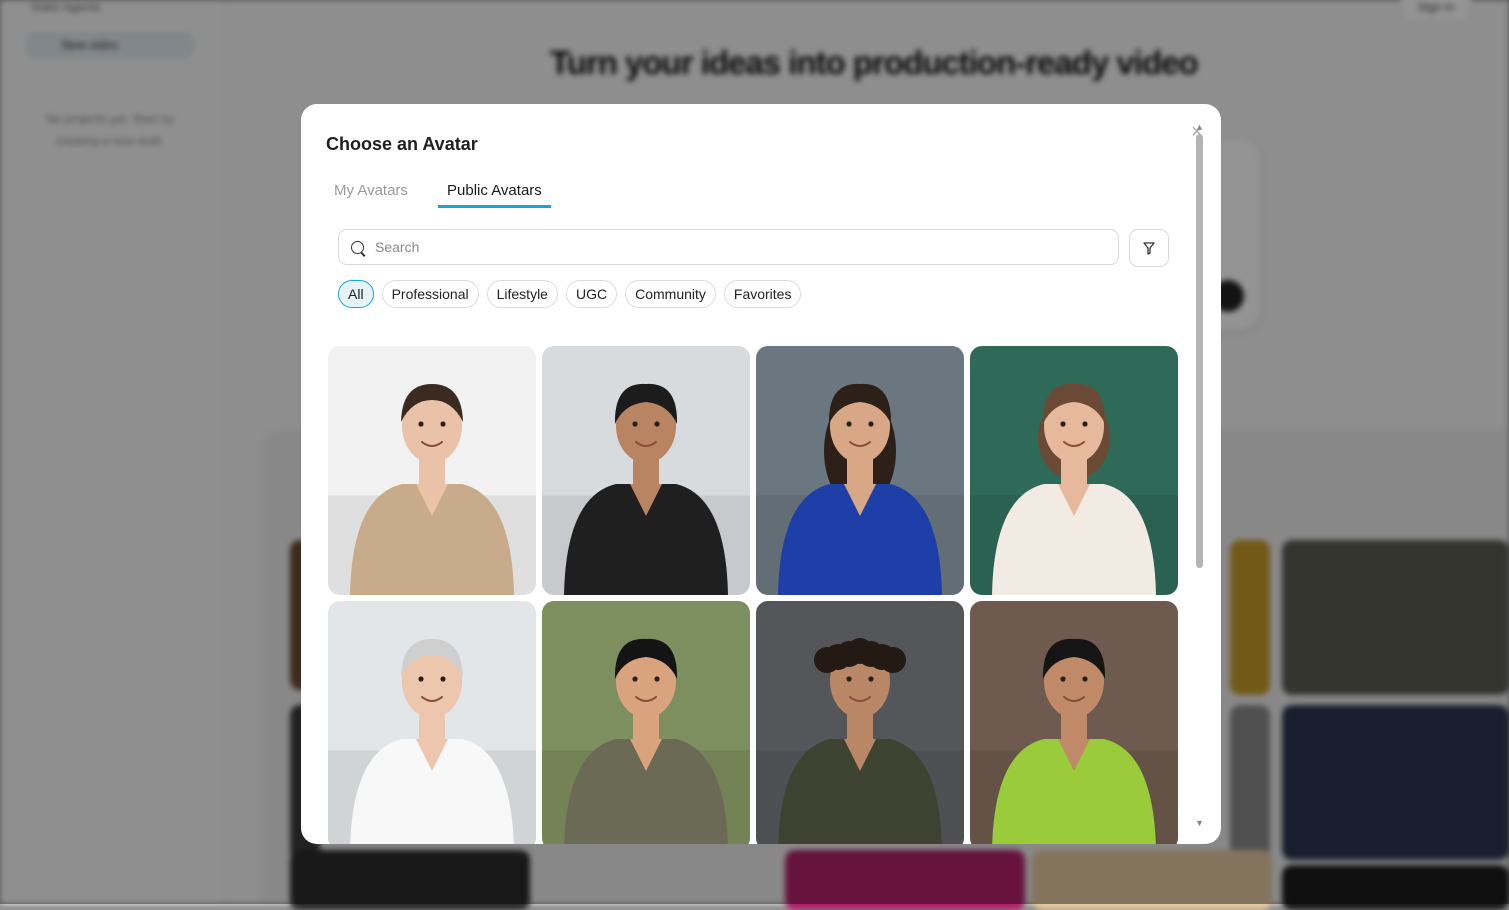 This screenshot has width=1509, height=910. Describe the element at coordinates (494, 195) in the screenshot. I see `tab-public-avatars: Public Avatars` at that location.